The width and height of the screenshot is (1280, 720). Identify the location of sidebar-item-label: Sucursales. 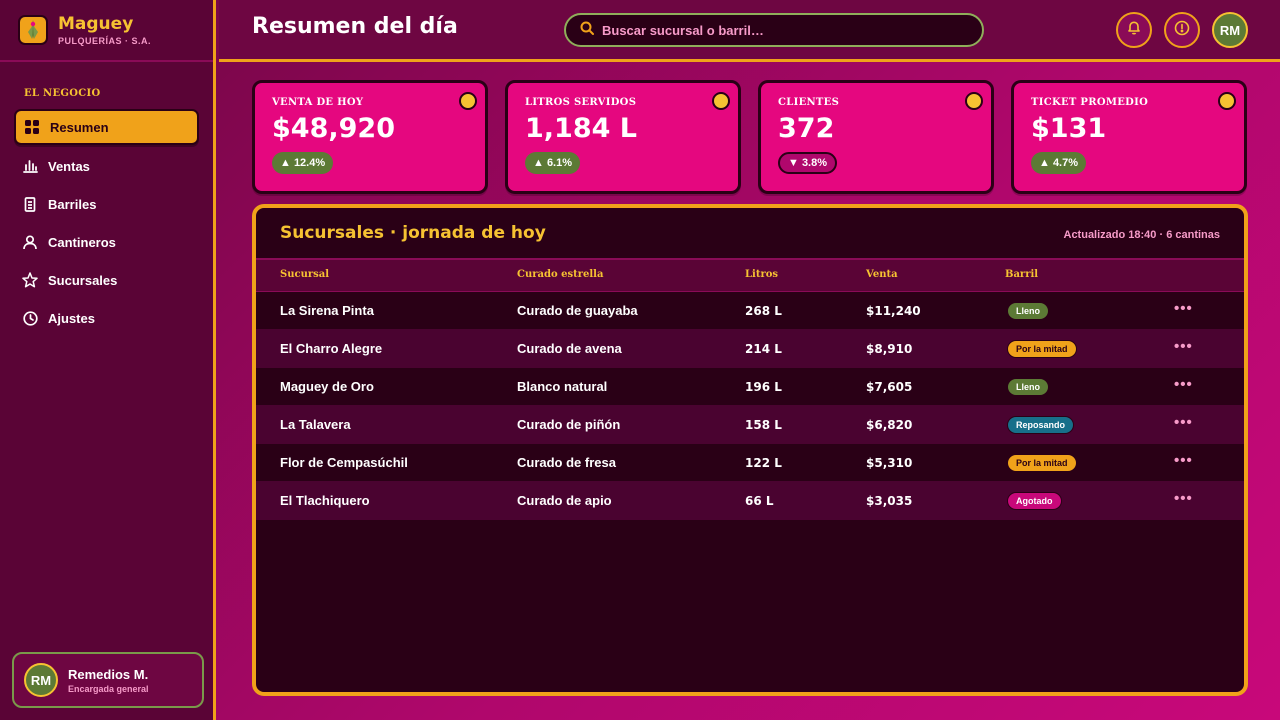
(83, 280).